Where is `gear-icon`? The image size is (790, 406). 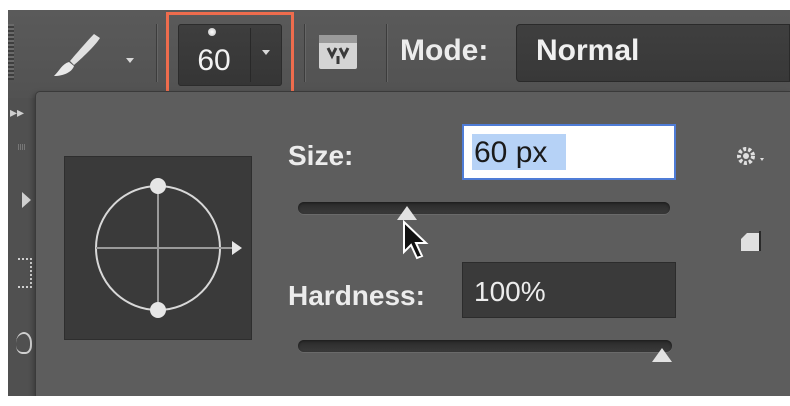
gear-icon is located at coordinates (751, 157).